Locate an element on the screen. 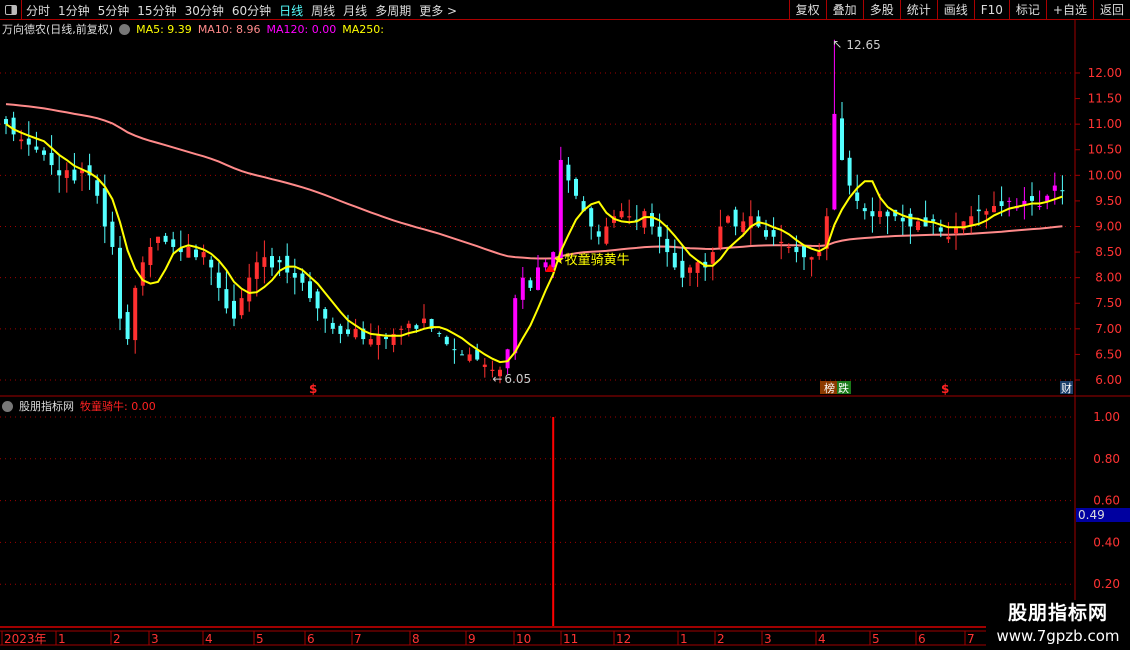 The height and width of the screenshot is (650, 1130). price-tick-label: 6.50 is located at coordinates (1108, 354).